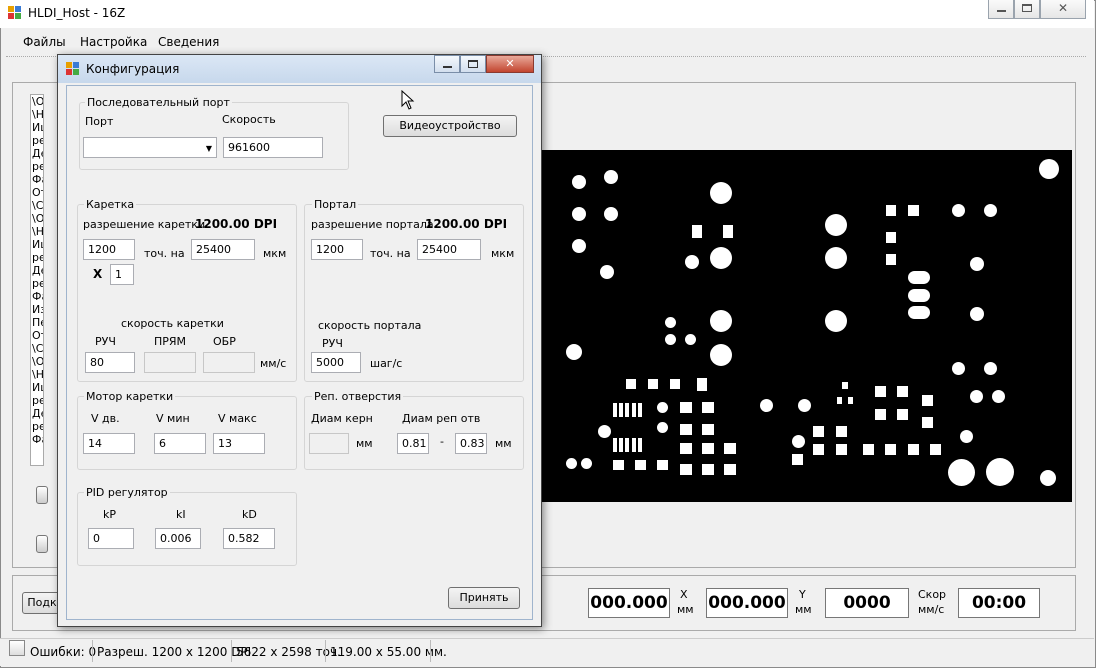 This screenshot has height=668, width=1096. I want to click on speed-label: Скор, so click(932, 594).